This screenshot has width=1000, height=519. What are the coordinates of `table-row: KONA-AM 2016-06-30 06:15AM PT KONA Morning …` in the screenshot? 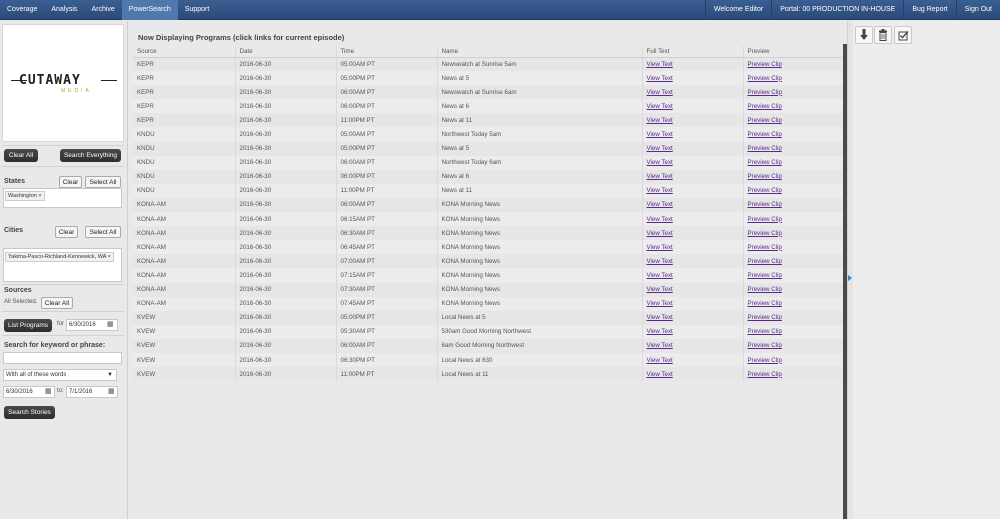 It's located at (488, 219).